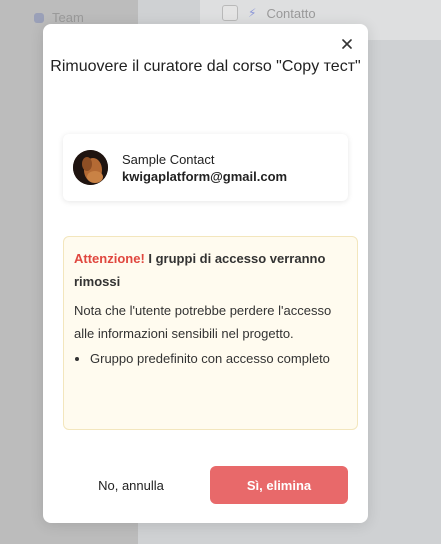 The height and width of the screenshot is (544, 441). I want to click on cancel-button: No, annulla, so click(131, 485).